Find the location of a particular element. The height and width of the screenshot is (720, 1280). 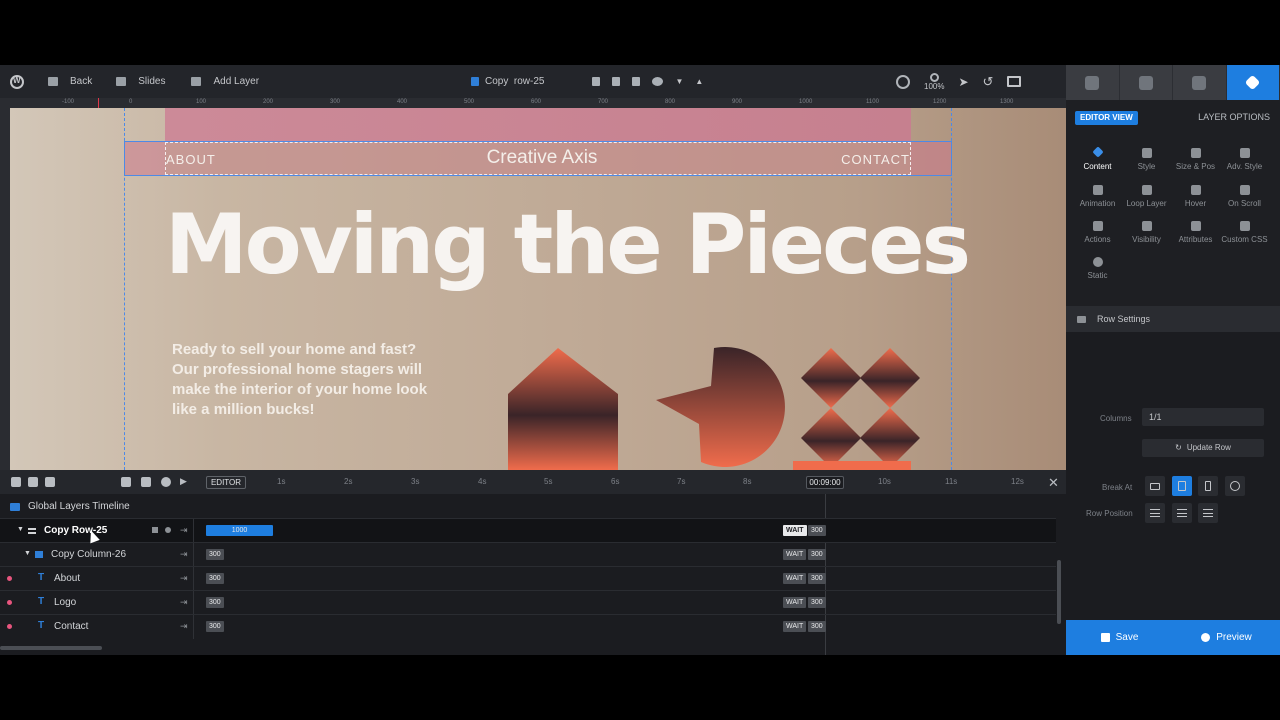

pointer-icon: ➤ is located at coordinates (963, 82).